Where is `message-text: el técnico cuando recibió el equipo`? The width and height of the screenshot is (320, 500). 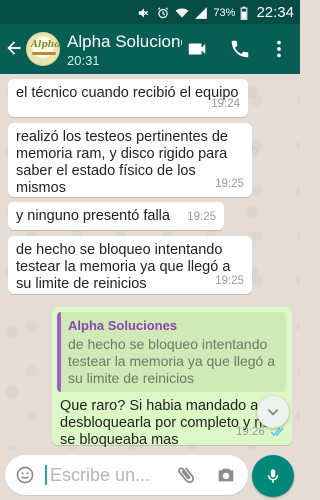
message-text: el técnico cuando recibió el equipo is located at coordinates (127, 93).